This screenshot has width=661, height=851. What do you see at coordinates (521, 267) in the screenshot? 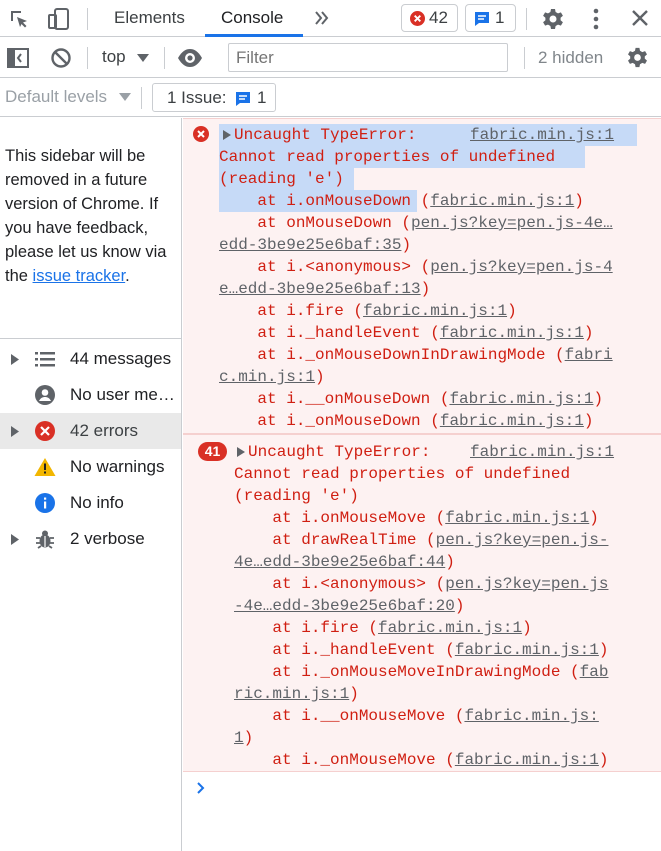
I see `stack-frame-link: pen.js?key=pen.js-4` at bounding box center [521, 267].